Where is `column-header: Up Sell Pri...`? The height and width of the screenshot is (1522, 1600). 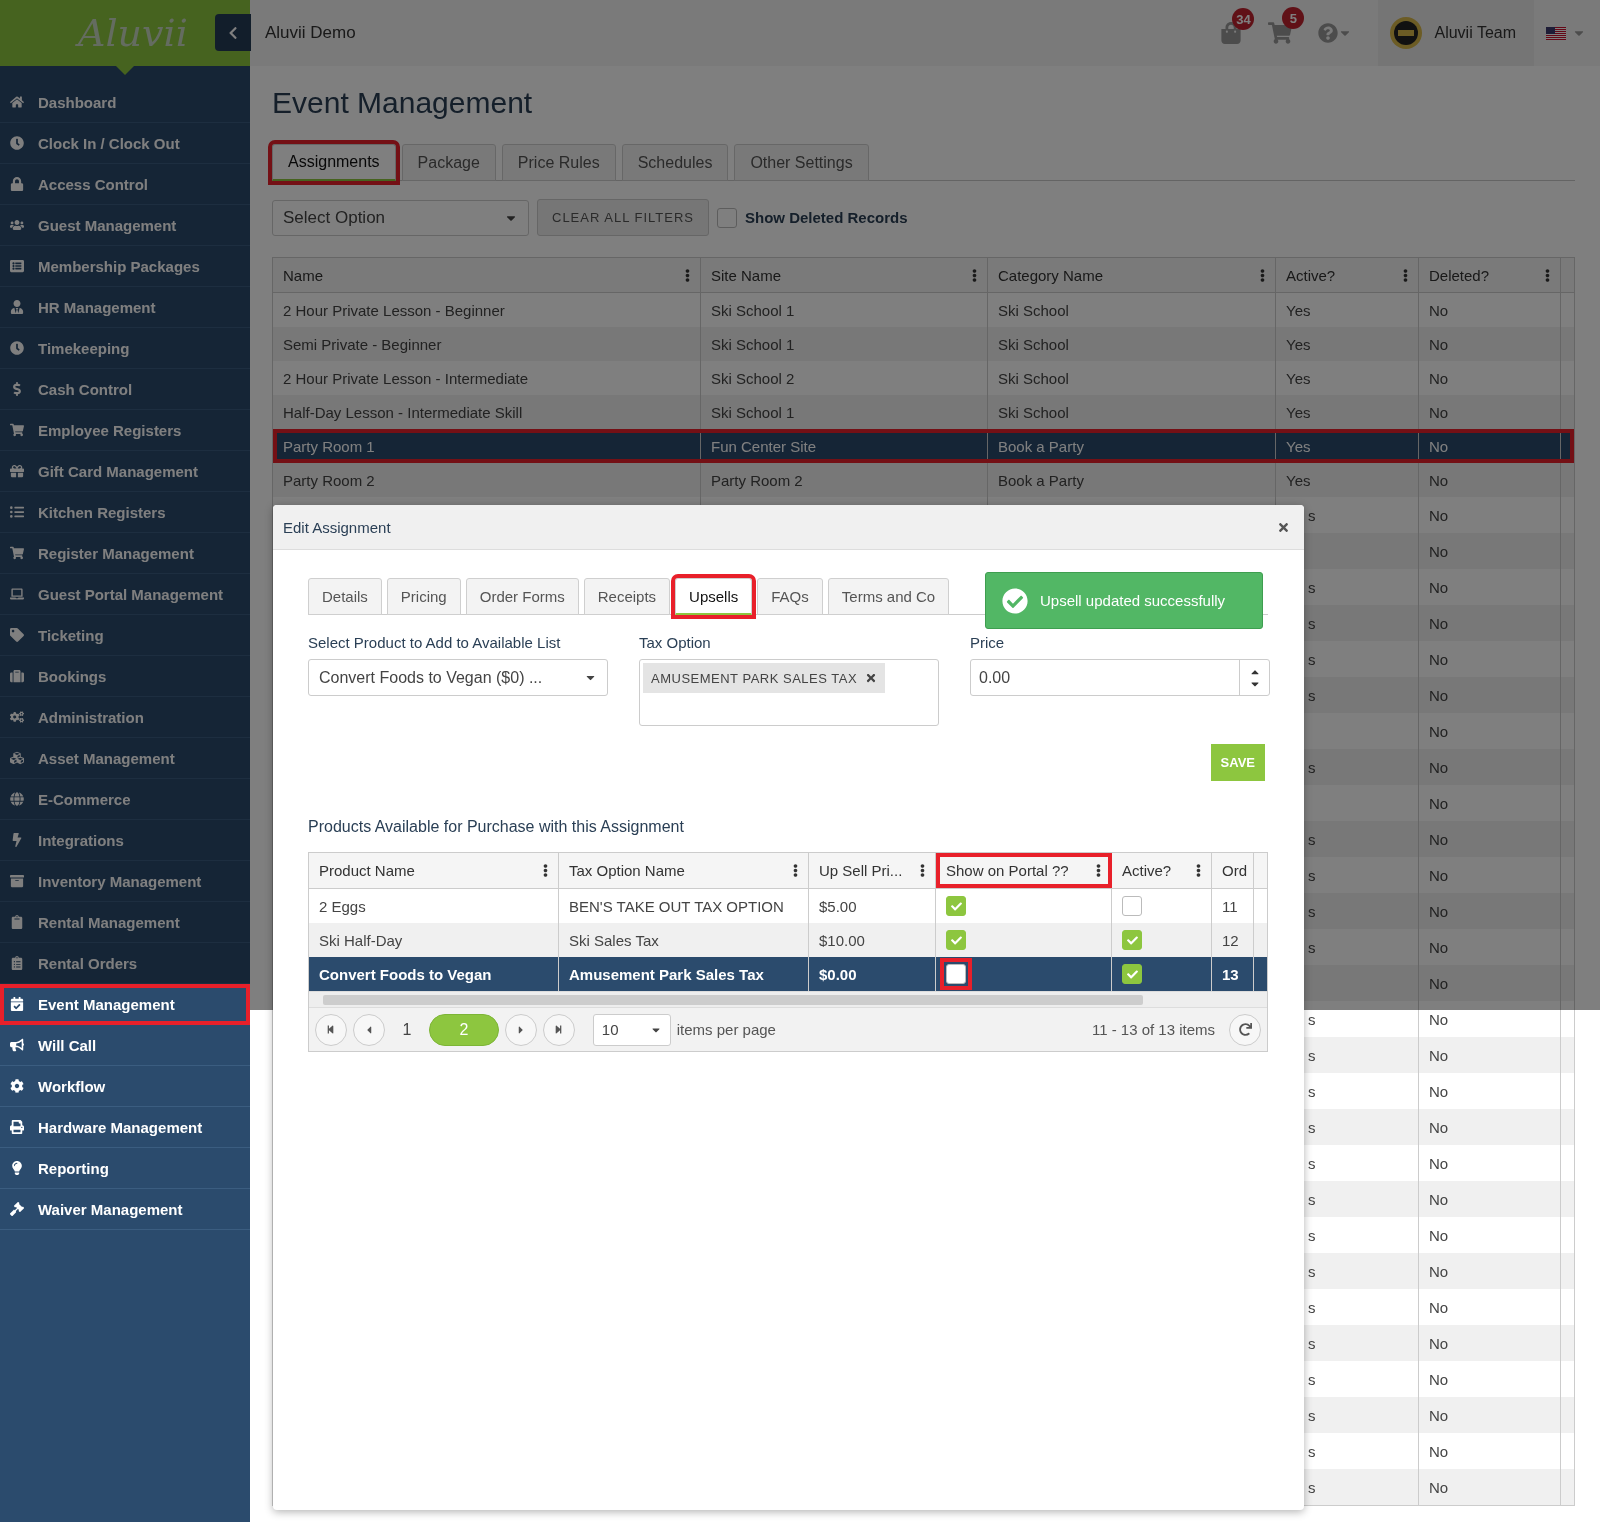 column-header: Up Sell Pri... is located at coordinates (872, 870).